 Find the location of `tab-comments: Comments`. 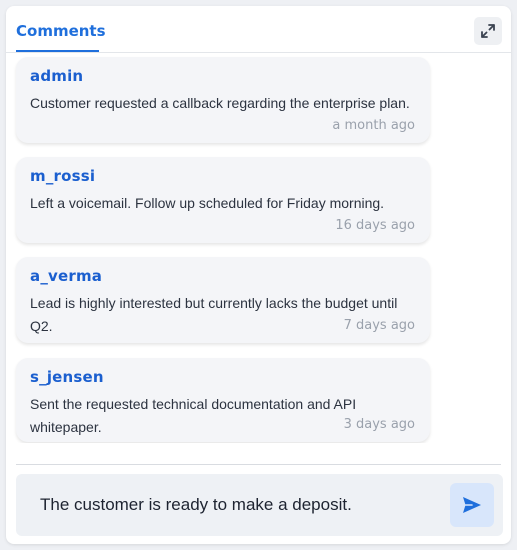

tab-comments: Comments is located at coordinates (61, 36).